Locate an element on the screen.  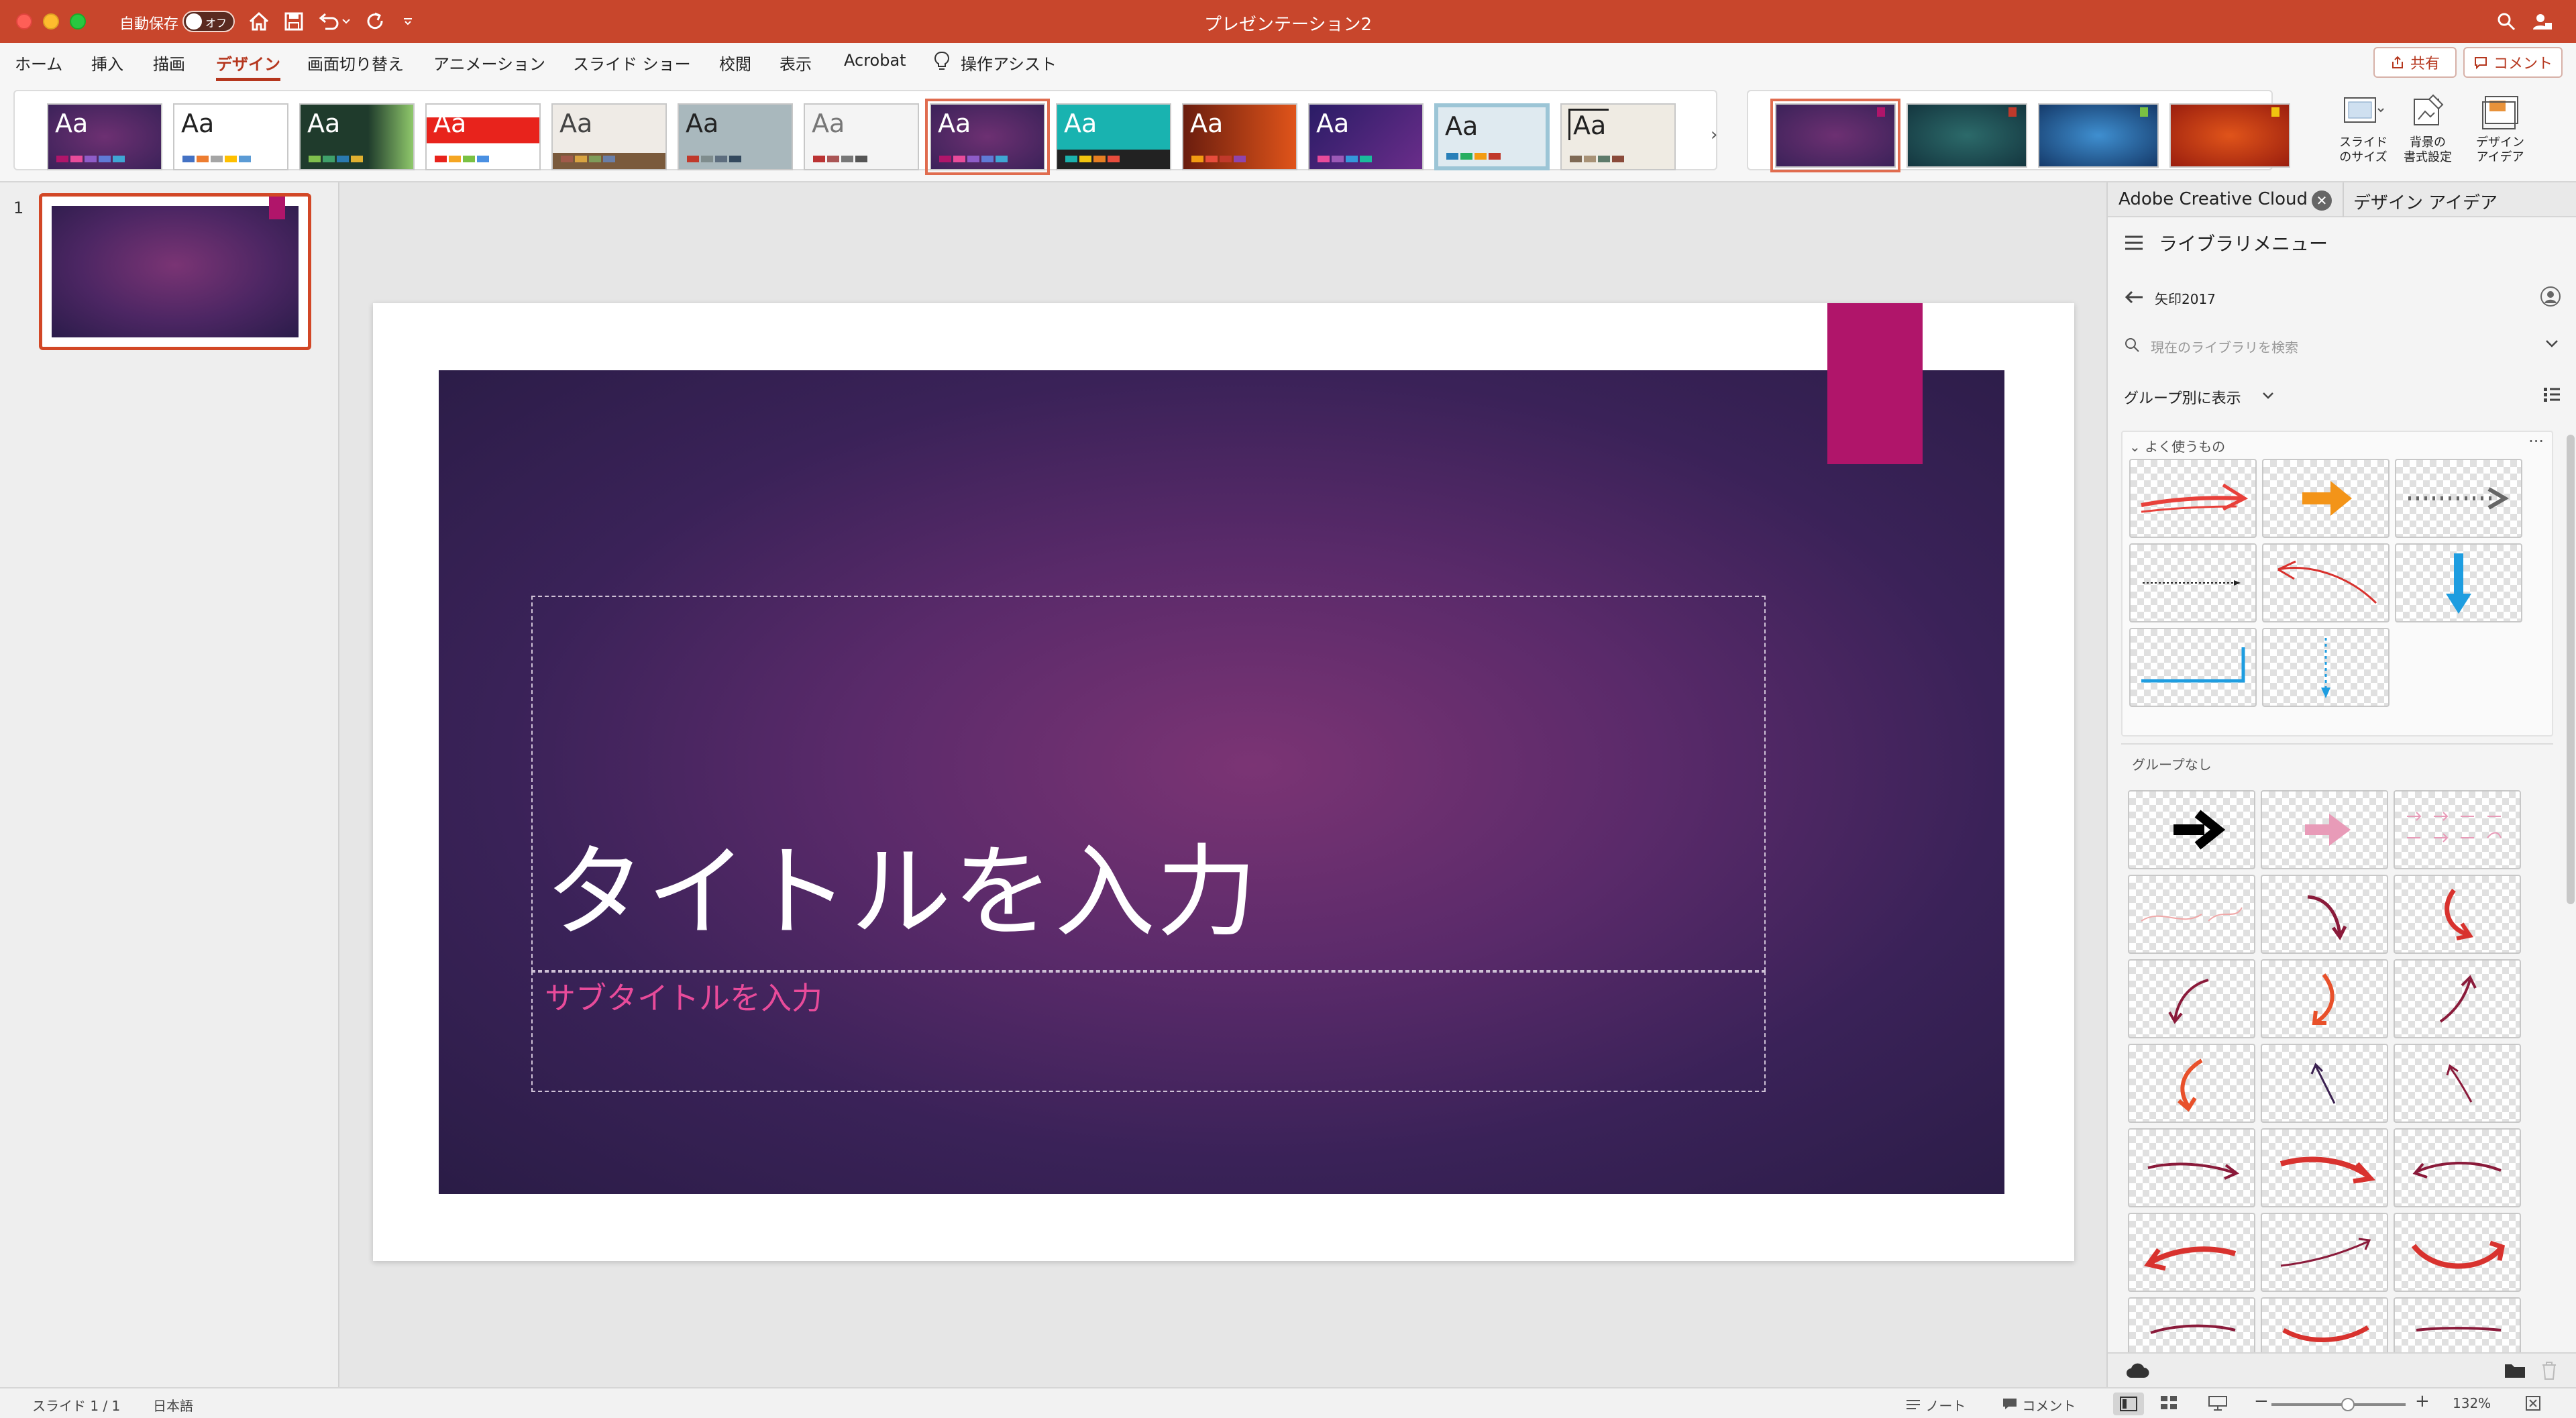
folder-icon is located at coordinates (2515, 1370).